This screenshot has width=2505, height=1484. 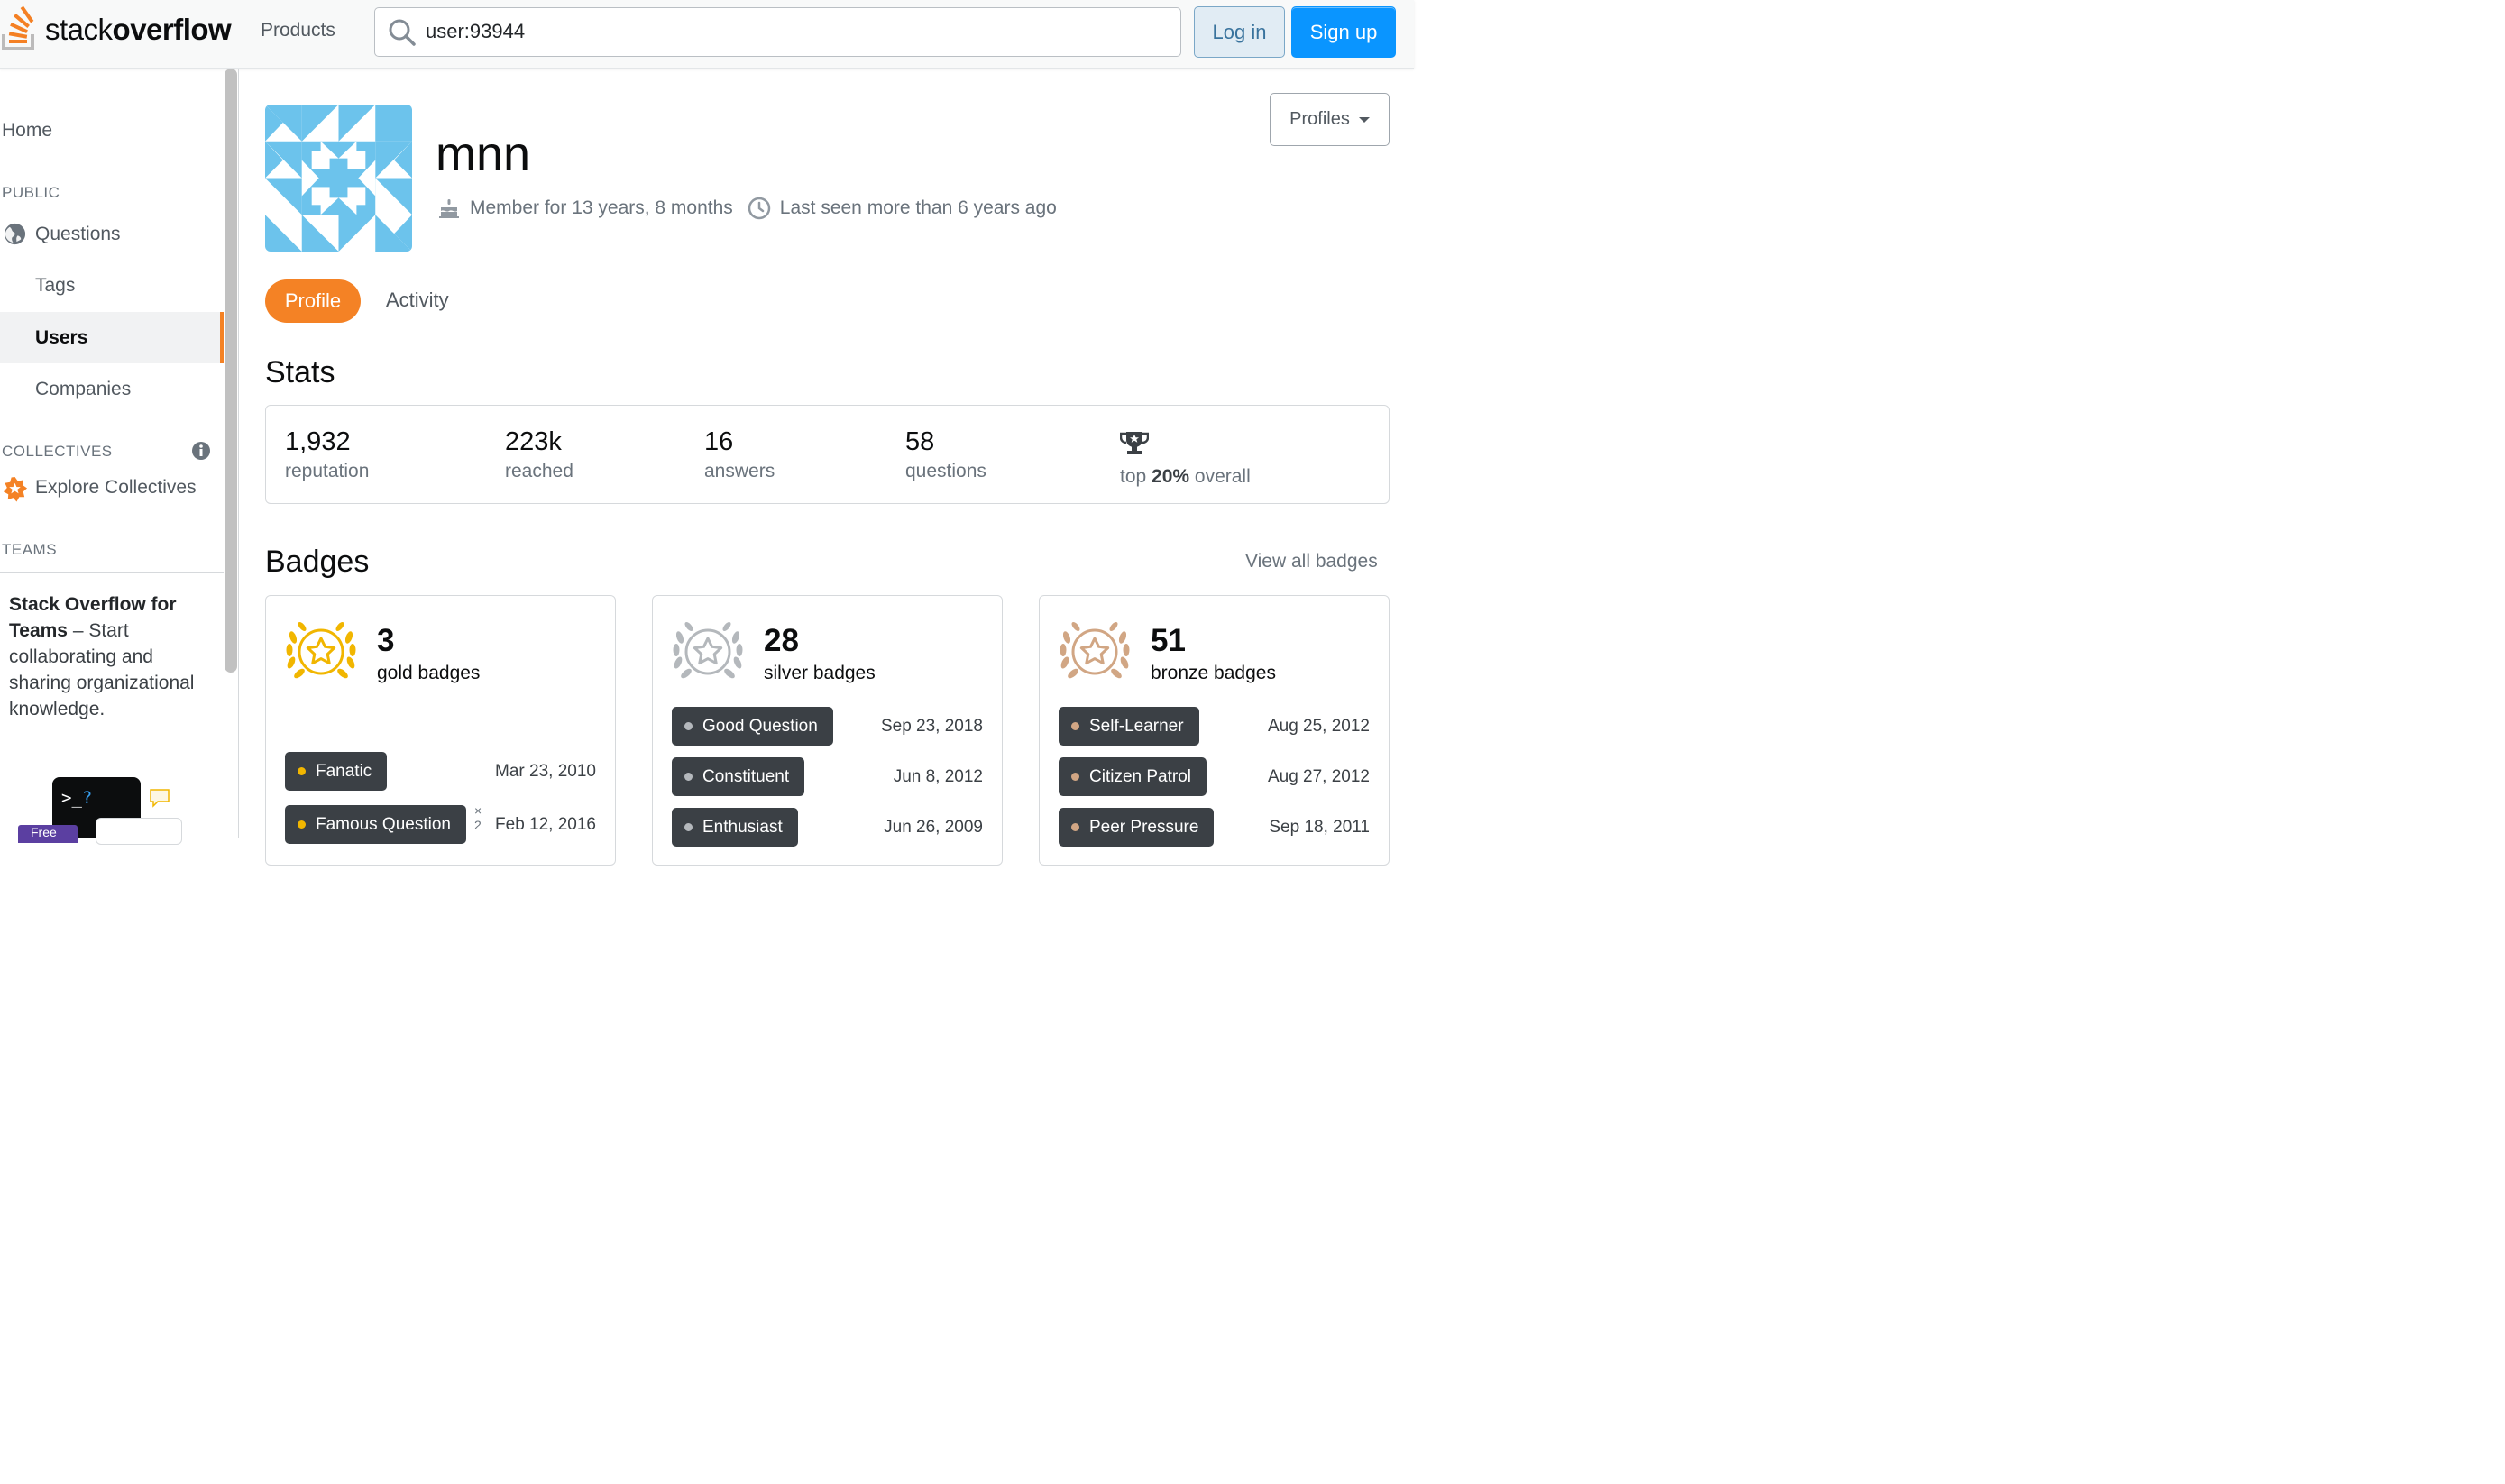 I want to click on search-input, so click(x=793, y=31).